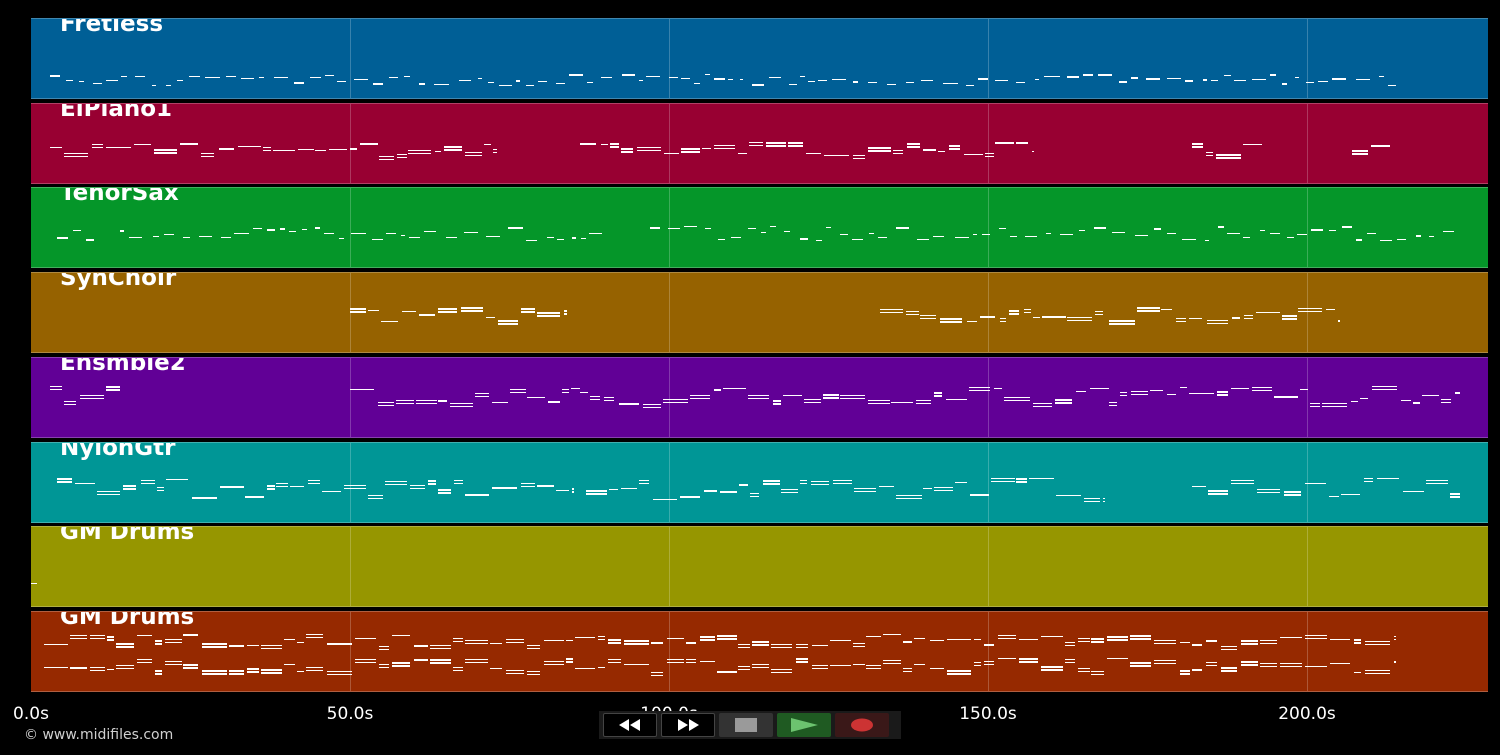 The height and width of the screenshot is (755, 1500). I want to click on record-button, so click(862, 725).